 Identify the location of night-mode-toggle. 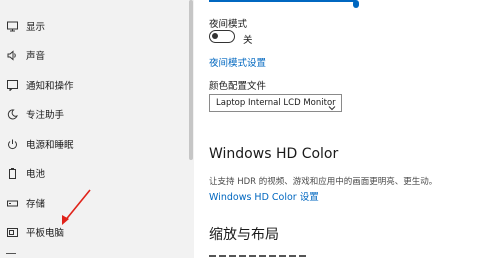
(222, 36).